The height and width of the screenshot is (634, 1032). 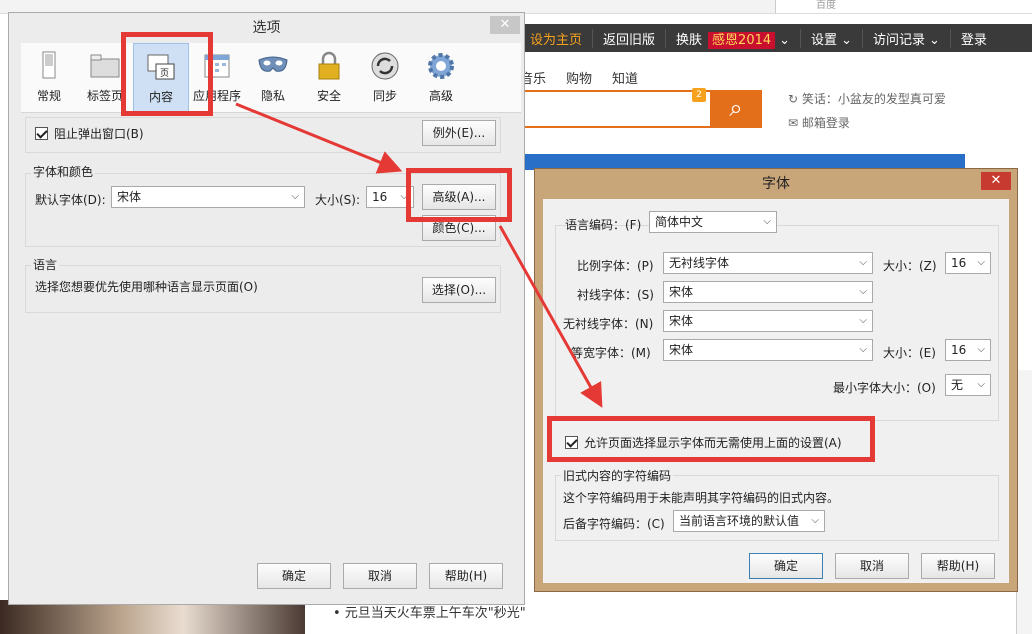 What do you see at coordinates (768, 263) in the screenshot?
I see `proportional-select: 无衬线字体 ⌵` at bounding box center [768, 263].